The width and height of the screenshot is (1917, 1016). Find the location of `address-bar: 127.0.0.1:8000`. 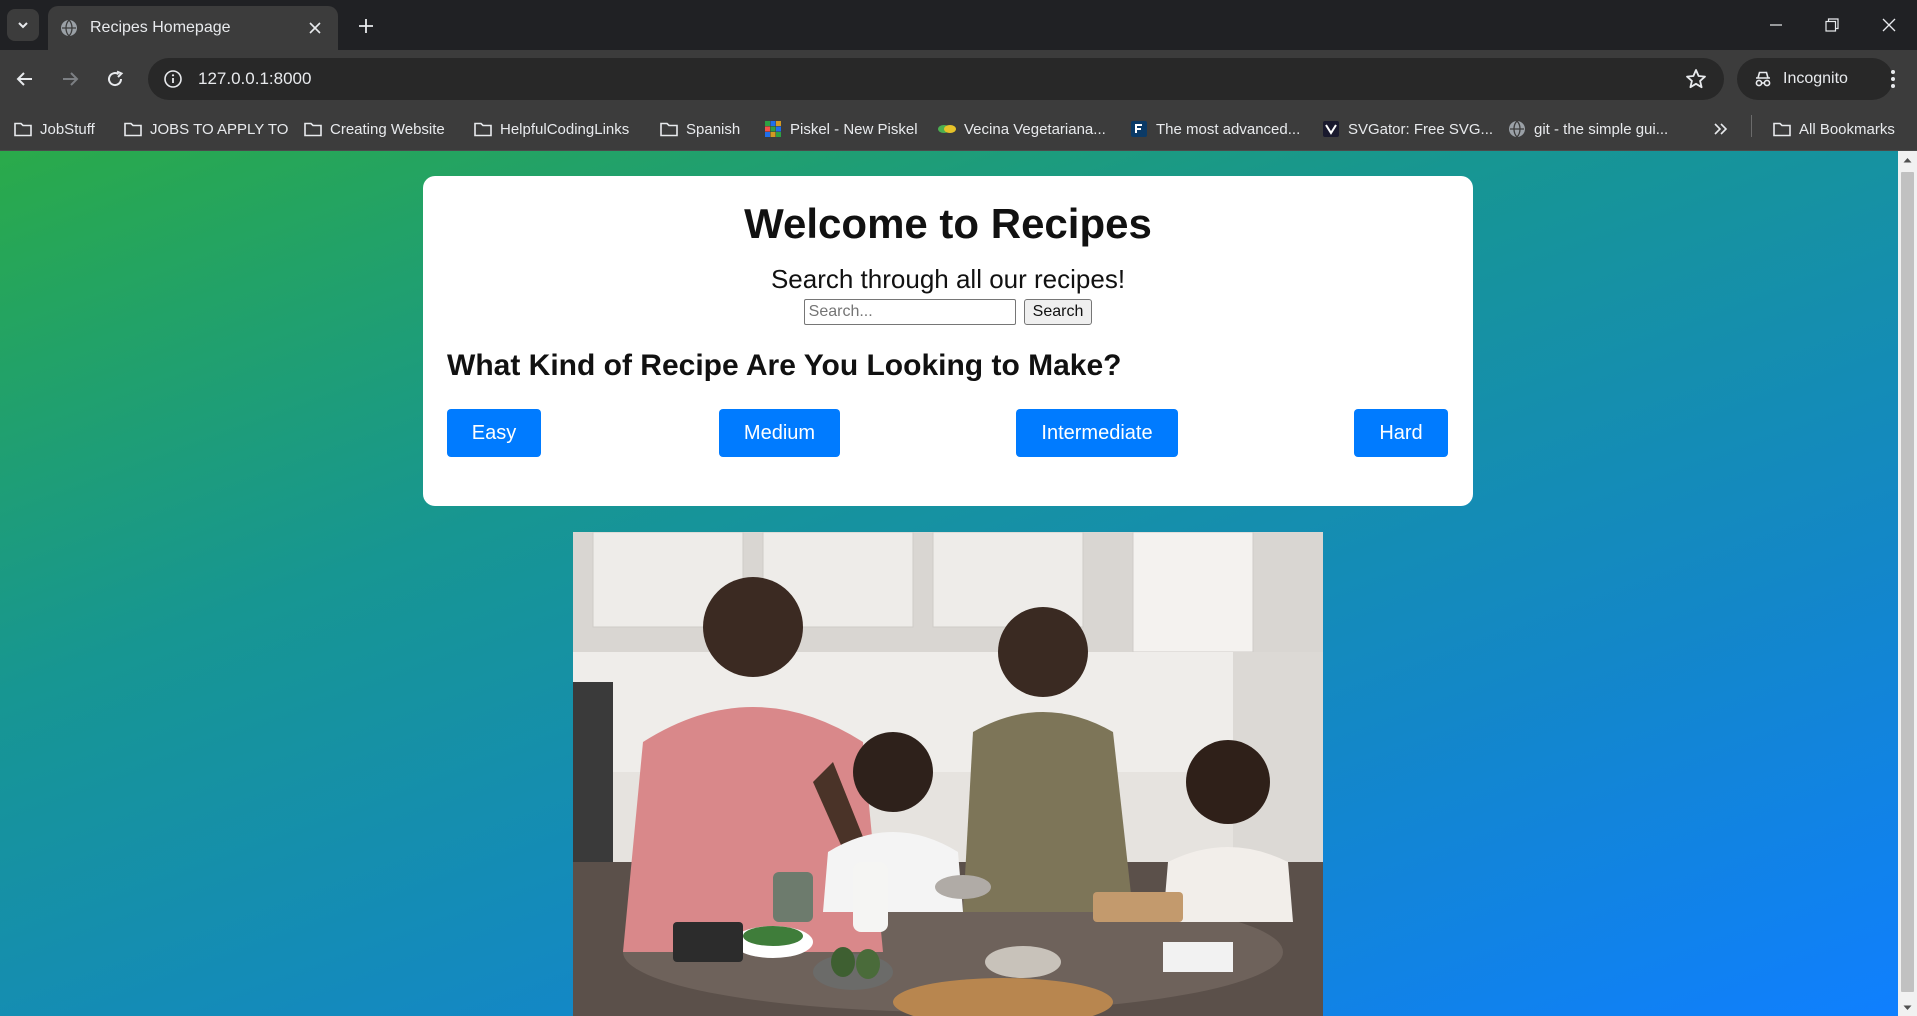

address-bar: 127.0.0.1:8000 is located at coordinates (936, 79).